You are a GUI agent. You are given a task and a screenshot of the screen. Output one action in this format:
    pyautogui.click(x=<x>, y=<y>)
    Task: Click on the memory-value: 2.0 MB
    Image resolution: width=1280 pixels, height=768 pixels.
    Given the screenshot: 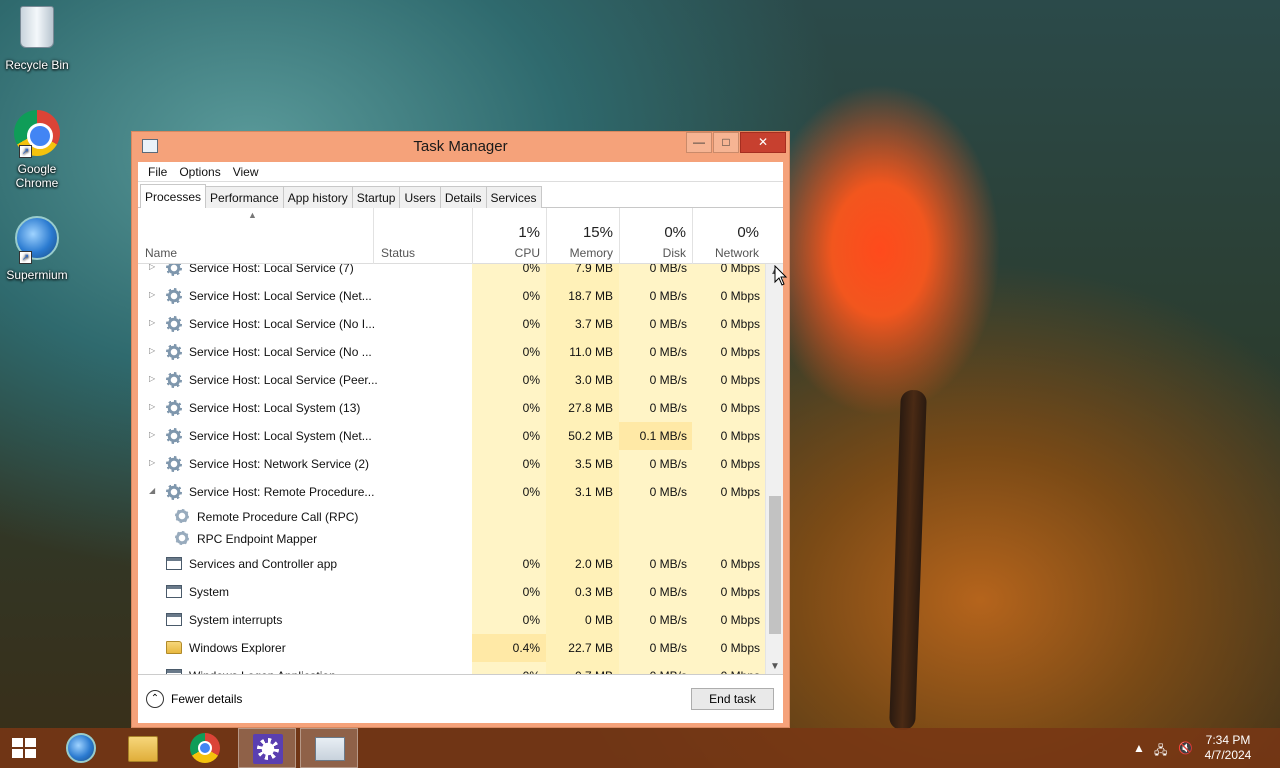 What is the action you would take?
    pyautogui.click(x=593, y=564)
    